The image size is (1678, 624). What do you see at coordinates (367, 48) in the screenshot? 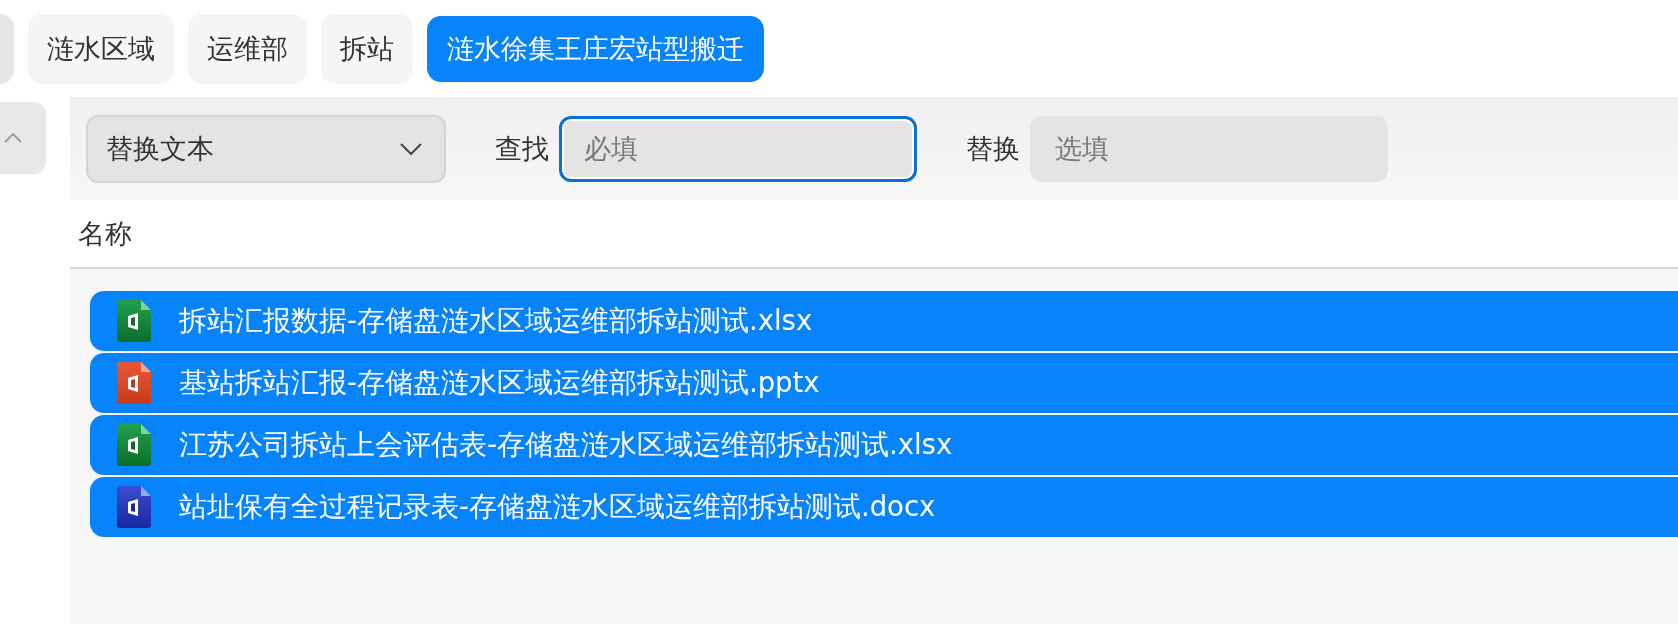
I see `breadcrumb-chip: 拆站` at bounding box center [367, 48].